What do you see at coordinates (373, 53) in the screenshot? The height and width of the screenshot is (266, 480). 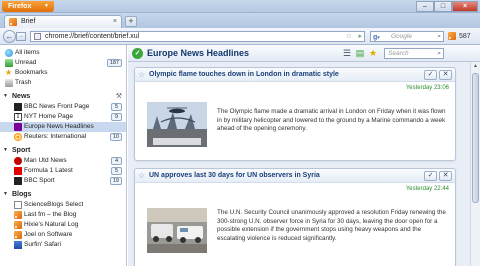 I see `starred-filter-icon: ★` at bounding box center [373, 53].